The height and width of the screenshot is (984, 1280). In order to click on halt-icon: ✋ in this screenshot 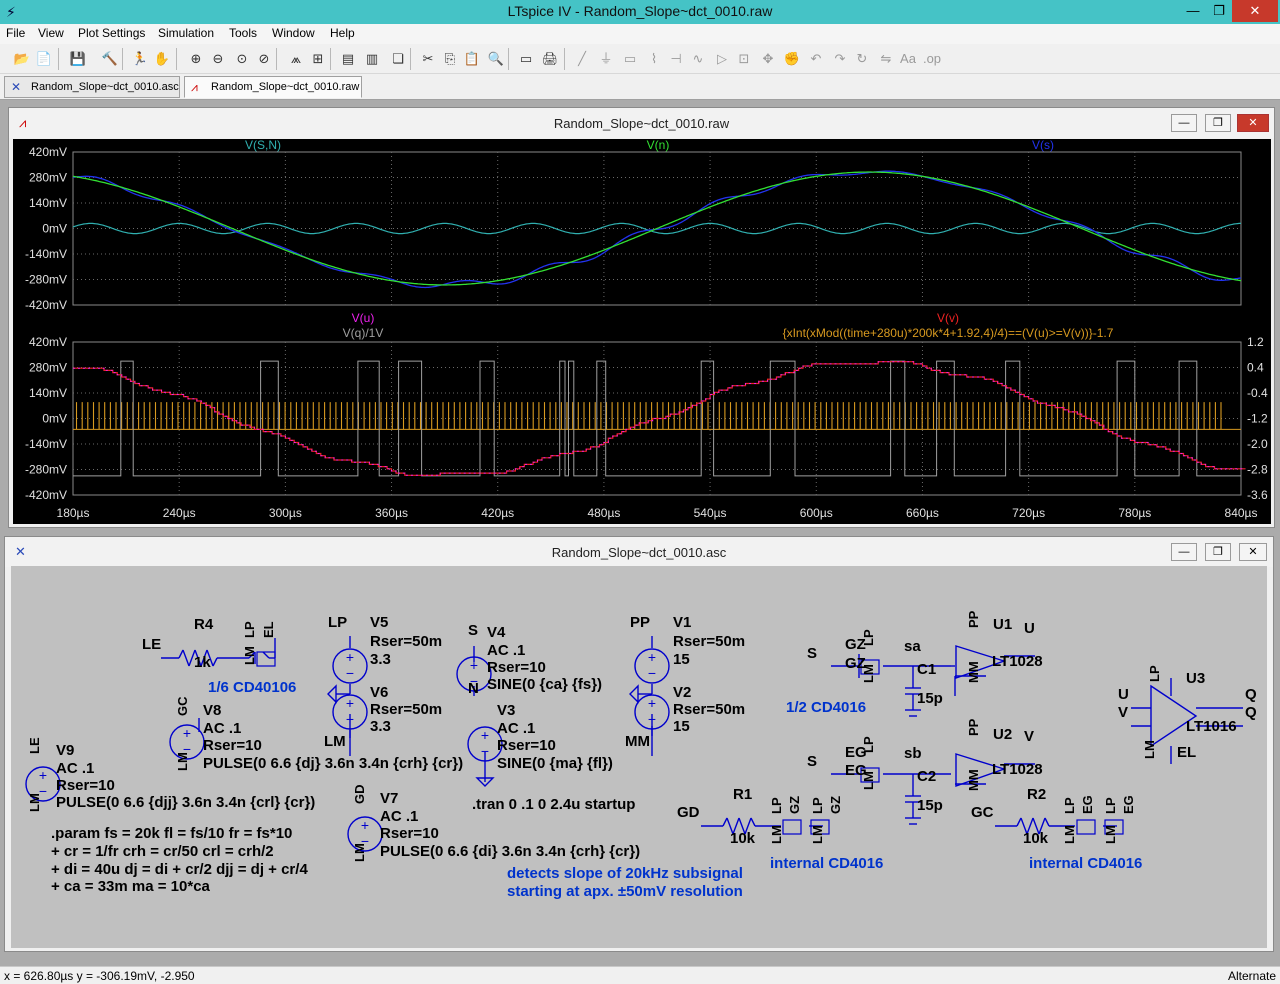, I will do `click(162, 59)`.